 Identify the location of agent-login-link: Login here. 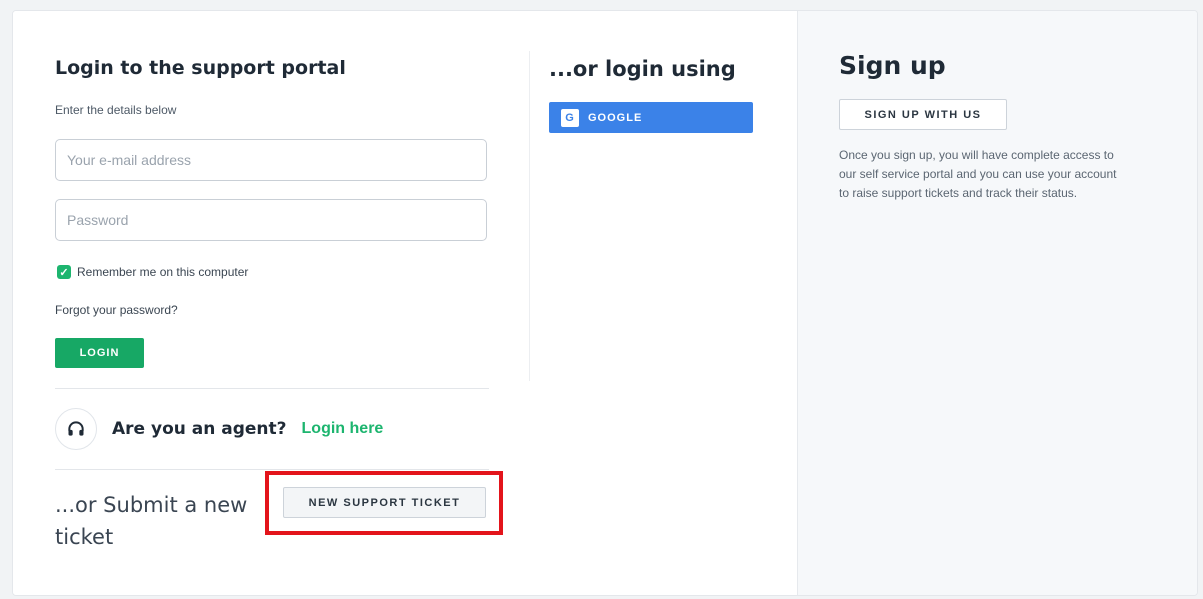
(343, 429).